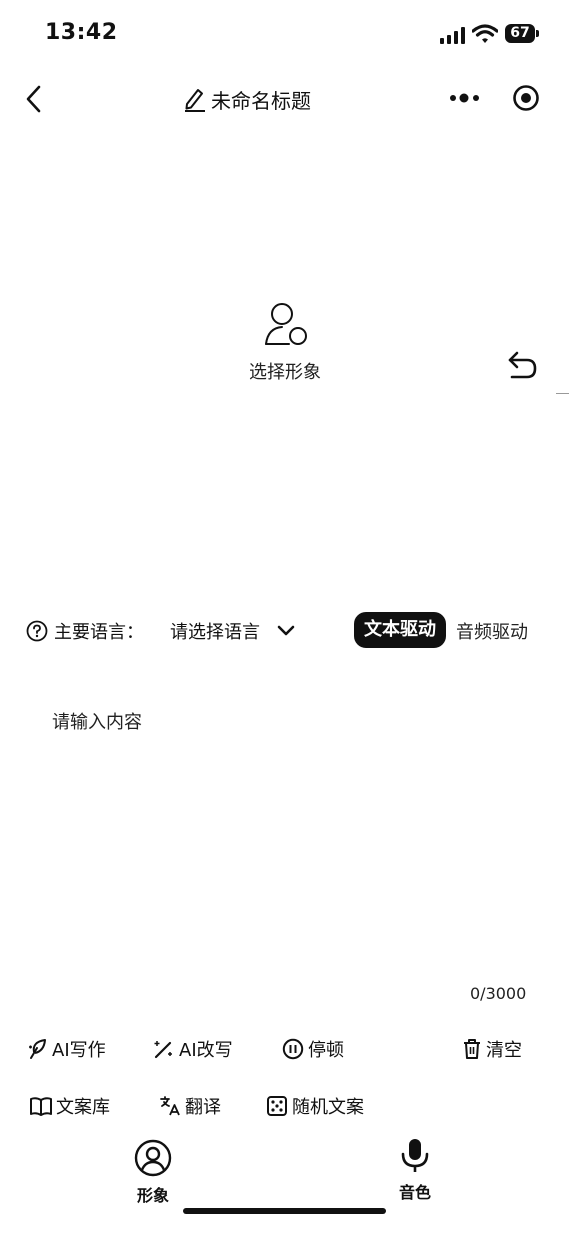 The image size is (569, 1259). Describe the element at coordinates (79, 1050) in the screenshot. I see `ai-write-label: AI写作` at that location.